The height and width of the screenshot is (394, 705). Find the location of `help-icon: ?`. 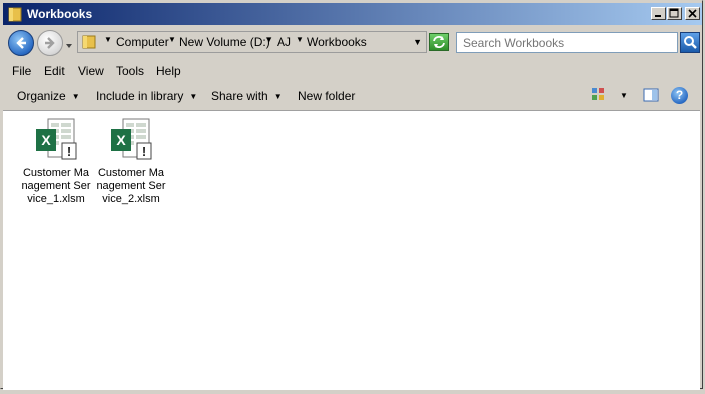

help-icon: ? is located at coordinates (679, 95).